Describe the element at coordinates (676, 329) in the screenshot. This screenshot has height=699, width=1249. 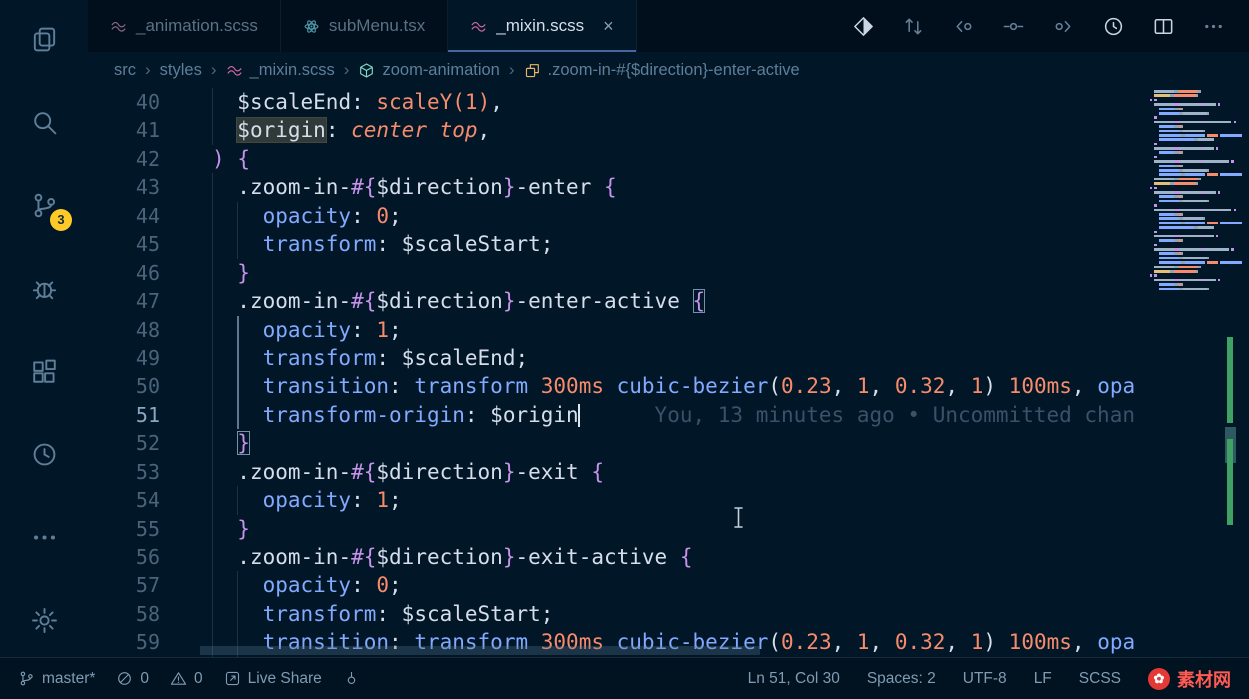
I see `code-line-48: opacity: 1;` at that location.